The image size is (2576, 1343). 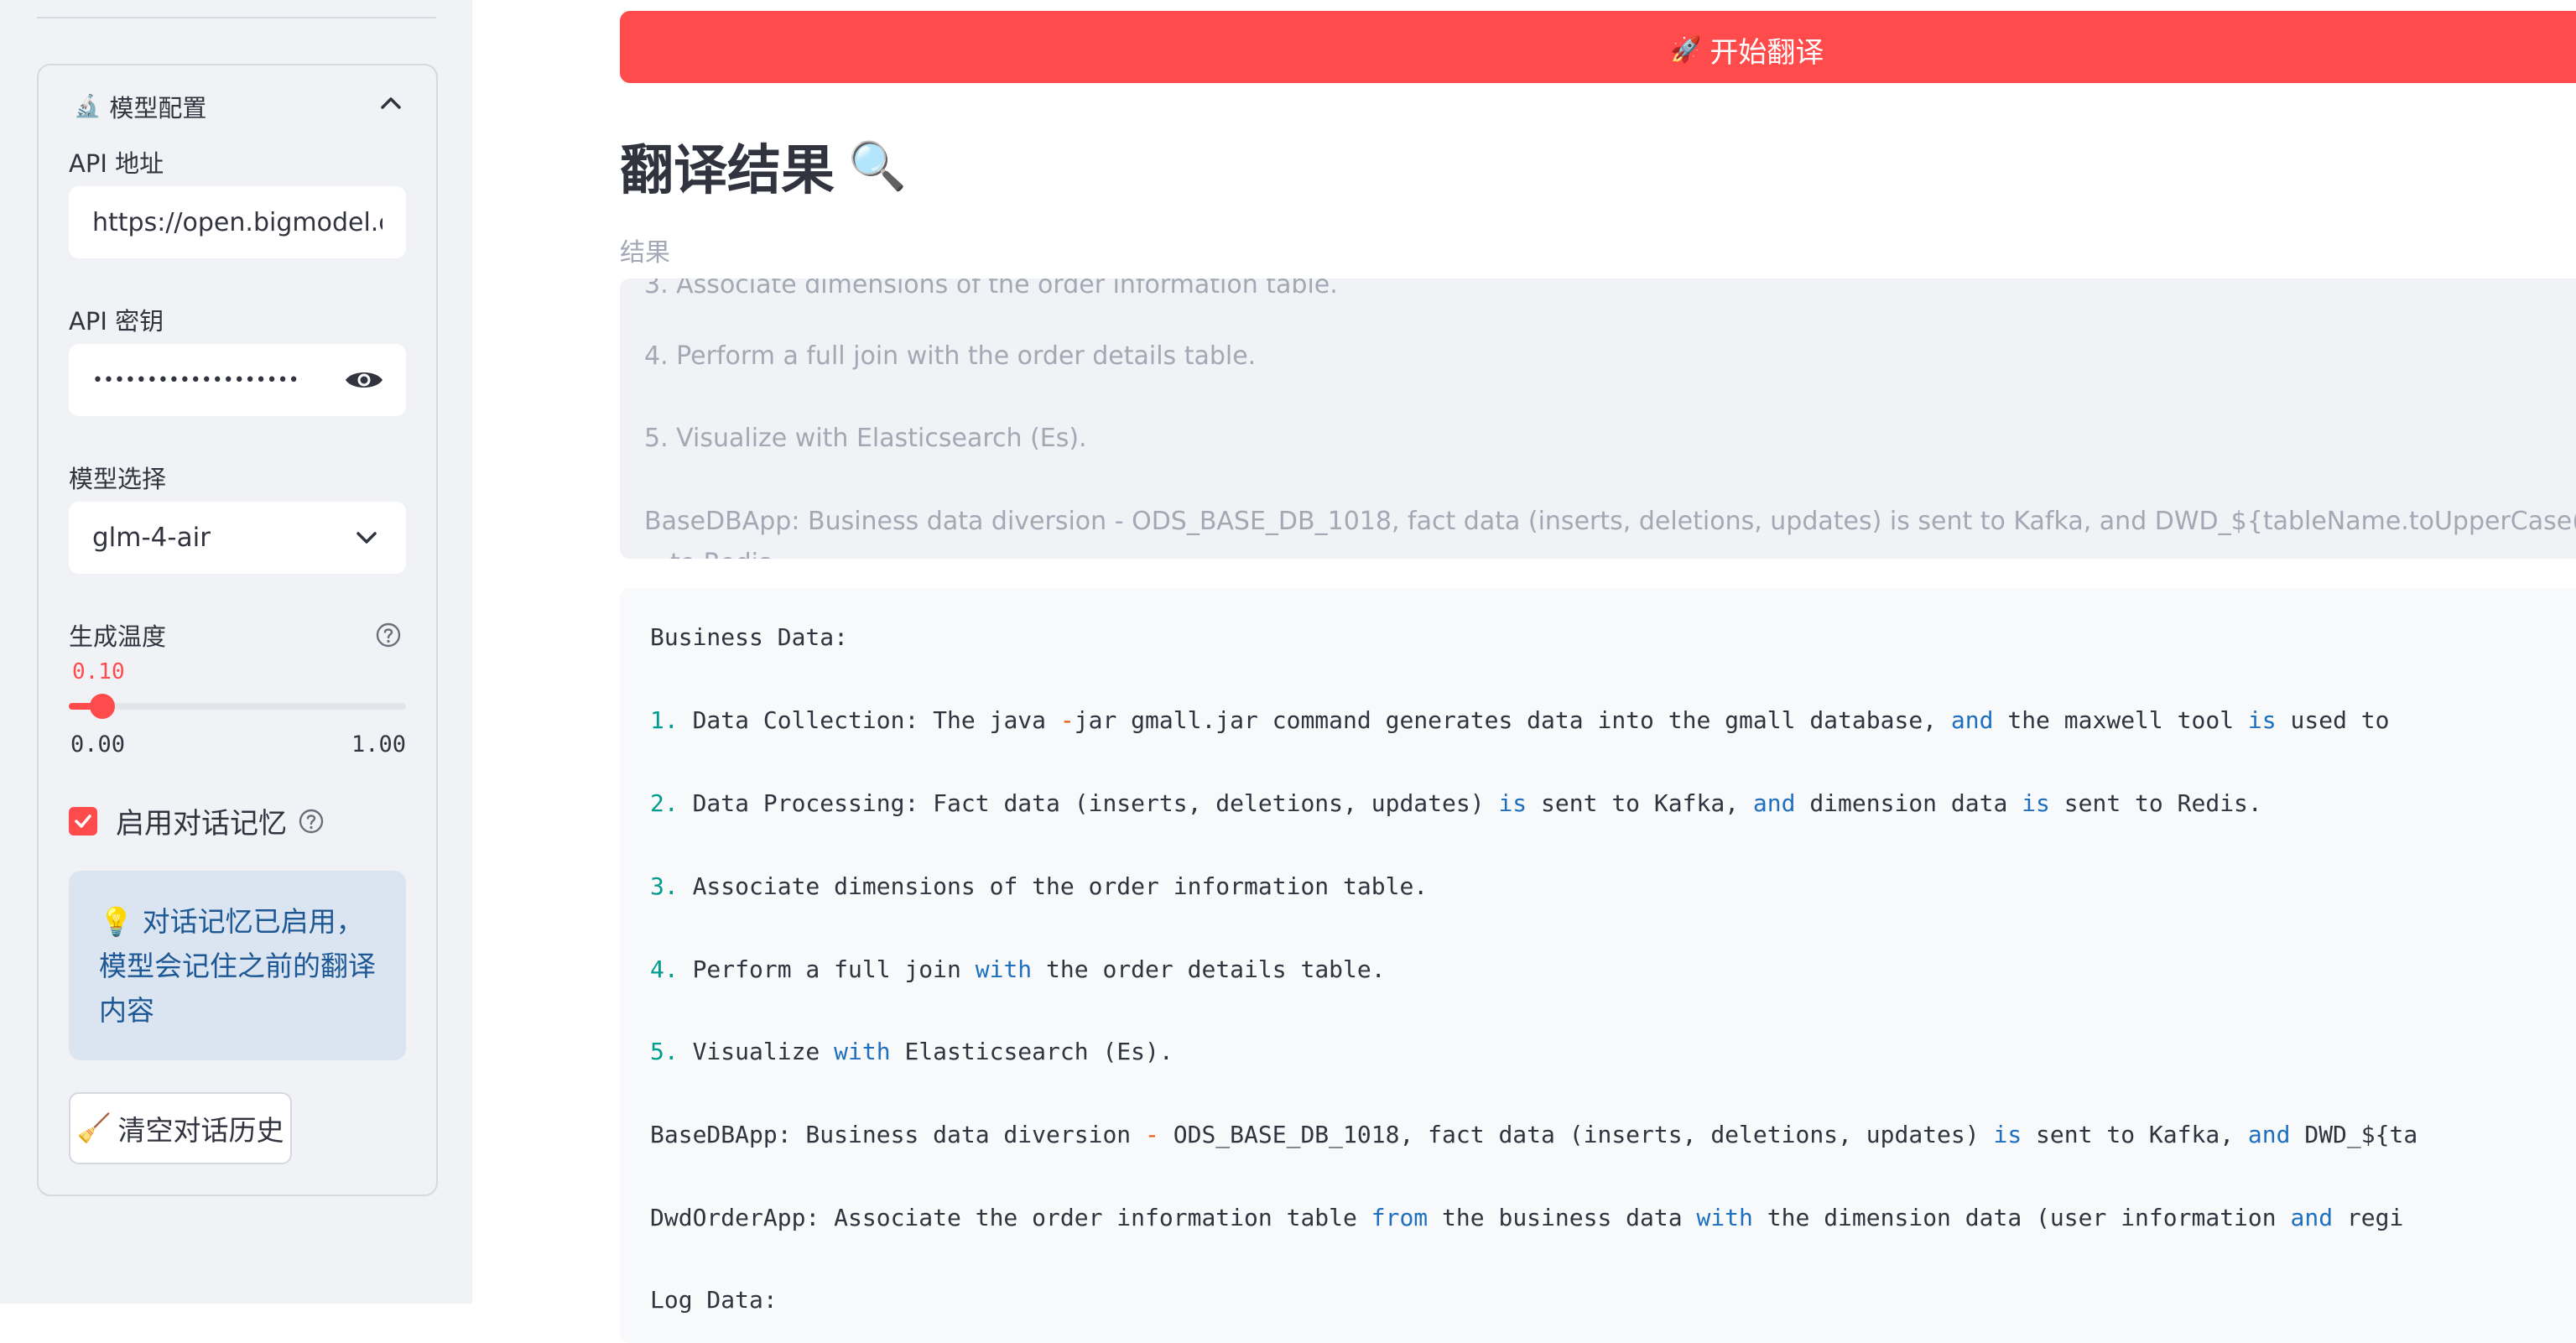 I want to click on start-translate-label: 开始翻译, so click(x=1767, y=53).